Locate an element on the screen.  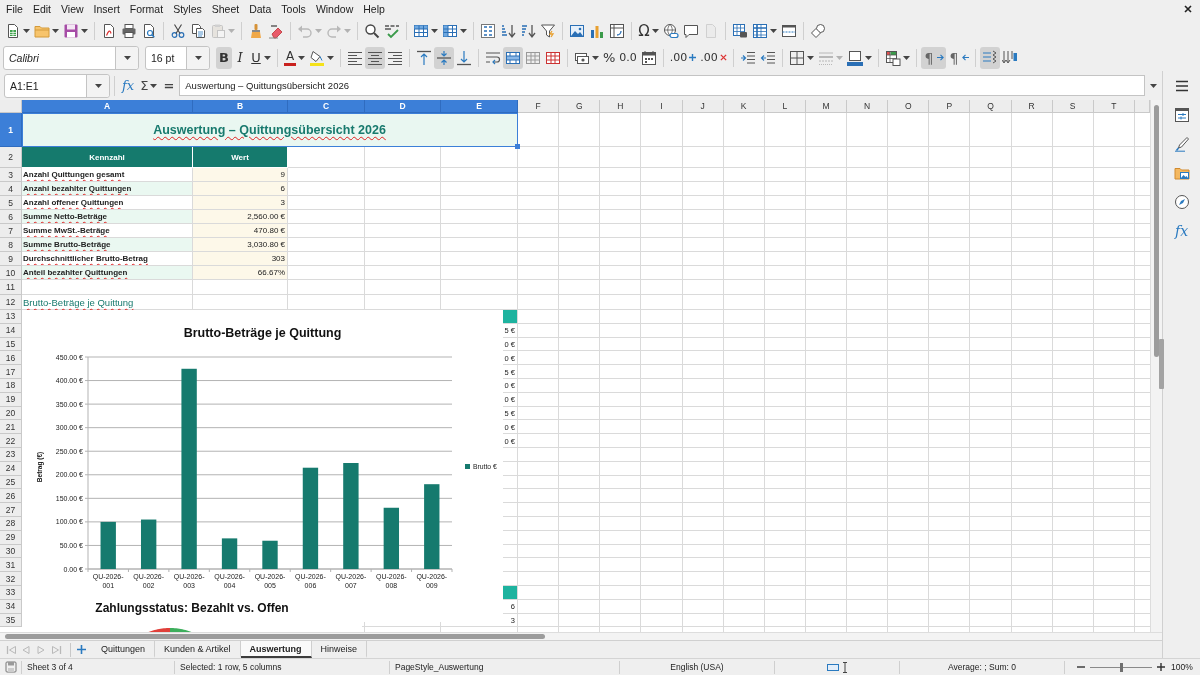
menu-item: Format is located at coordinates (146, 9).